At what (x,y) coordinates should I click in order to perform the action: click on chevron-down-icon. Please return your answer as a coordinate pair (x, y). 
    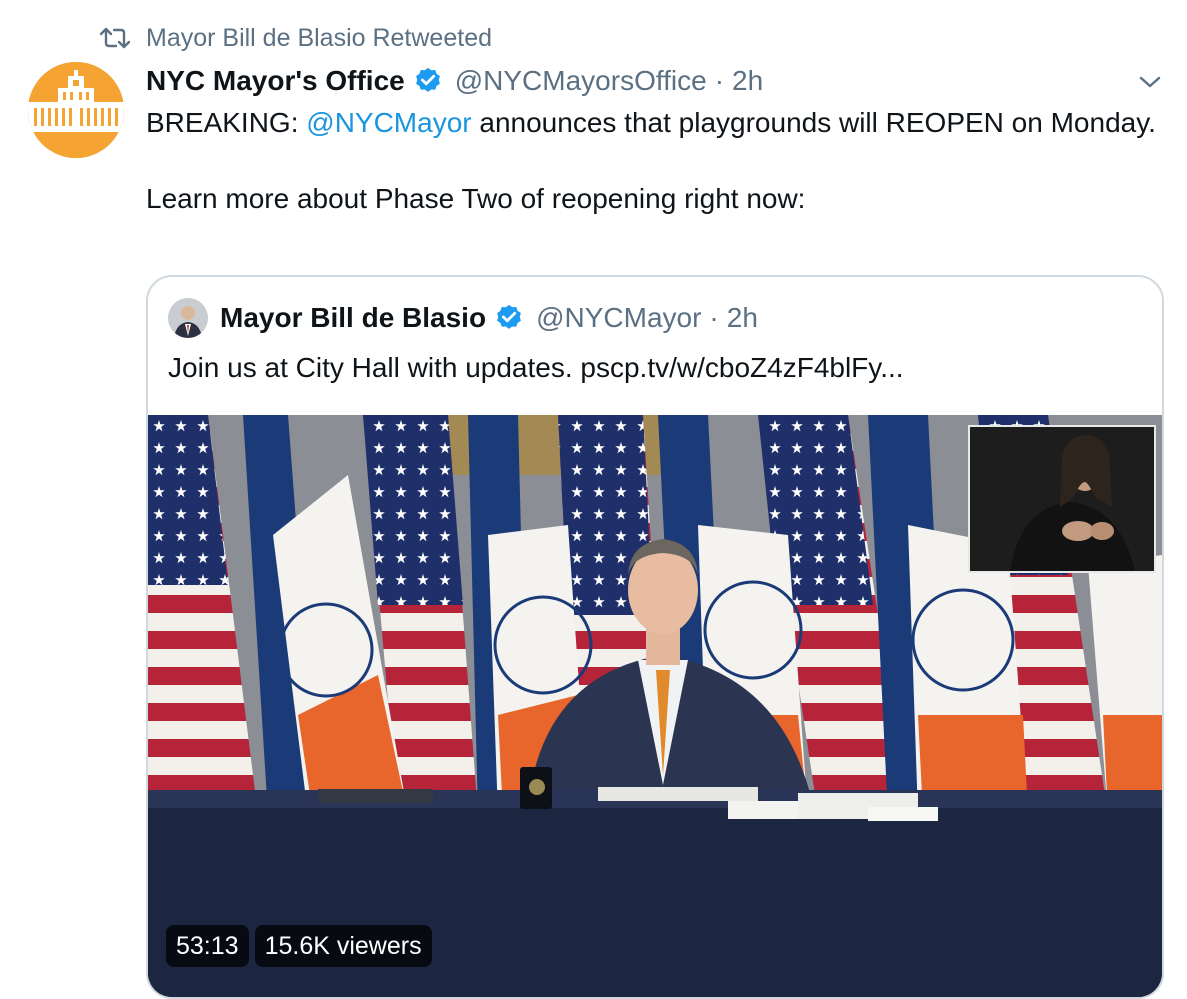
    Looking at the image, I should click on (1150, 82).